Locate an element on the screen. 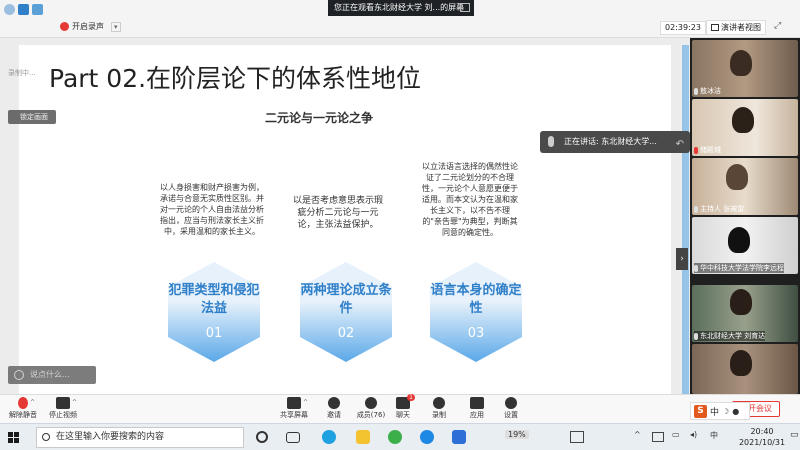 This screenshot has width=800, height=450. apps-button: 应用 is located at coordinates (477, 408).